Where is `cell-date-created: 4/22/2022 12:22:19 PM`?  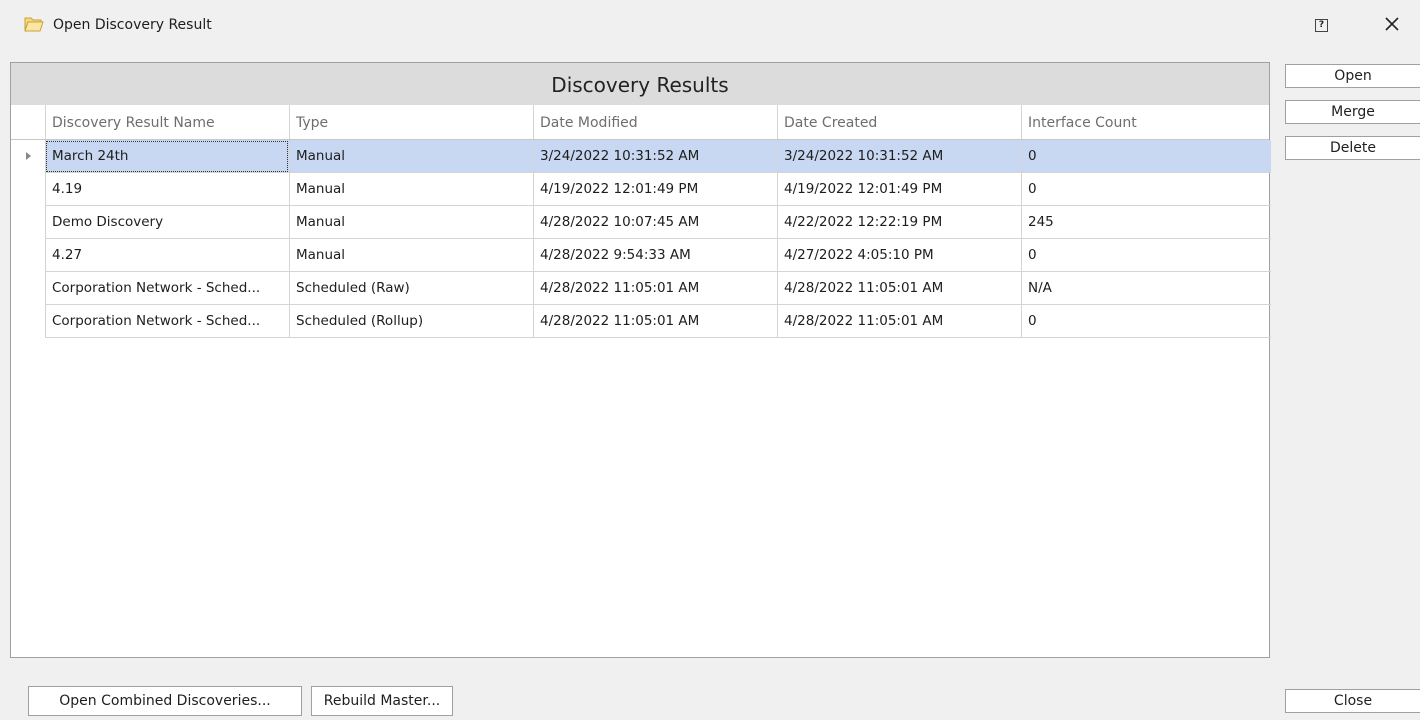 cell-date-created: 4/22/2022 12:22:19 PM is located at coordinates (899, 222).